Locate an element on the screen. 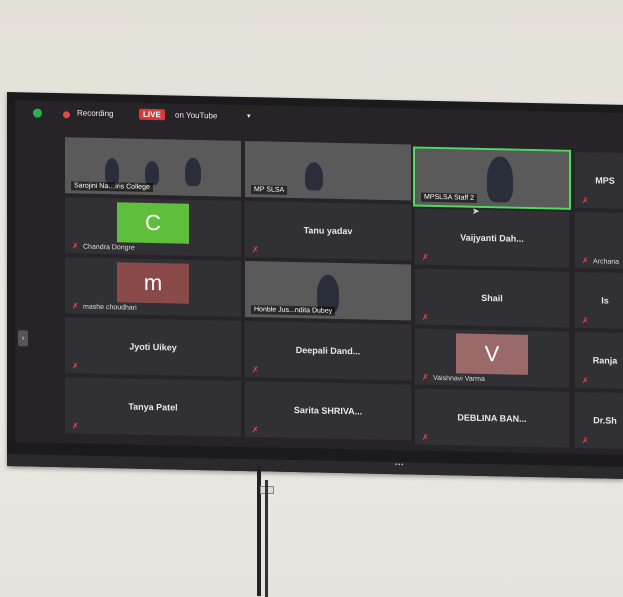 This screenshot has height=597, width=623. video-tile: Sarojini Na…iris College is located at coordinates (153, 167).